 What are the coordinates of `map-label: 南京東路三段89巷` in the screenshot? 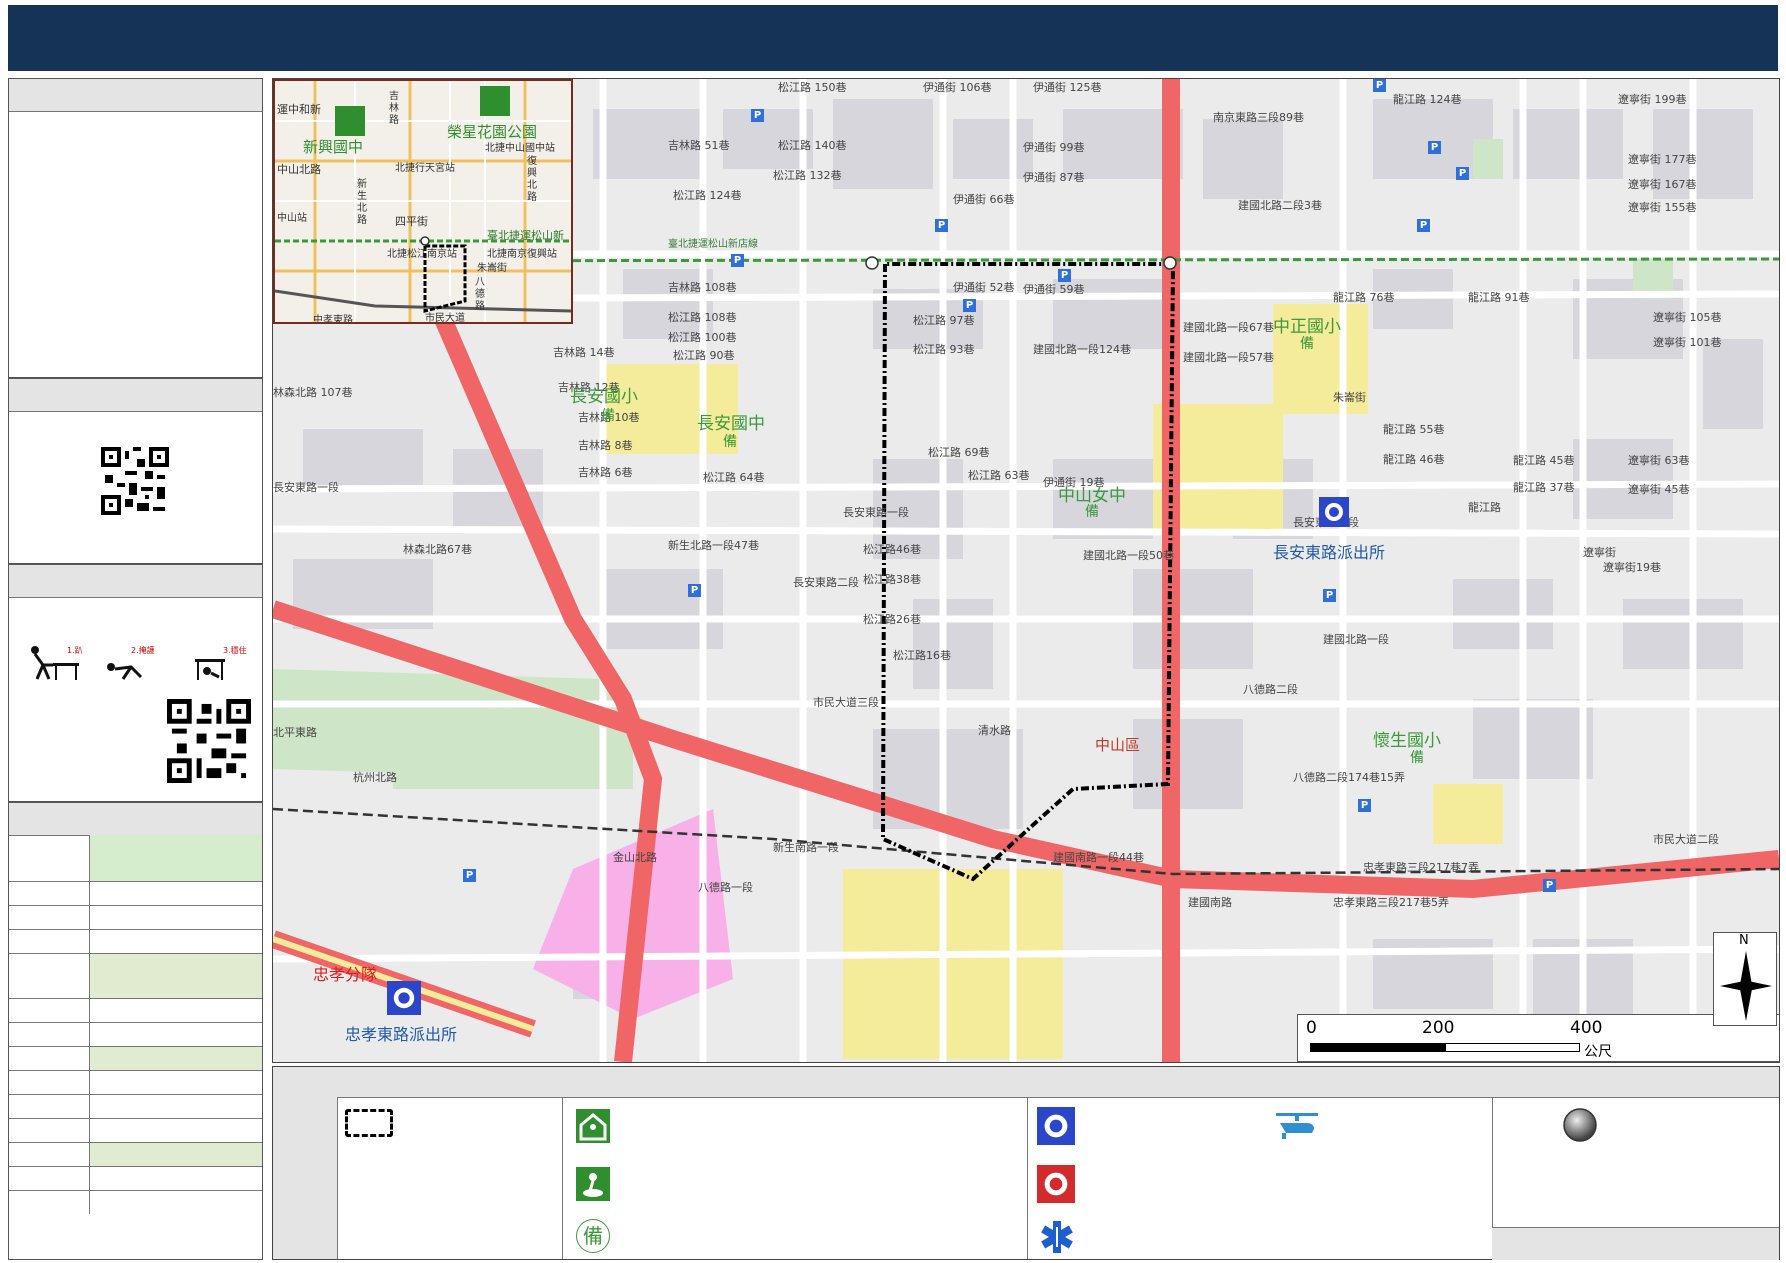 It's located at (1258, 117).